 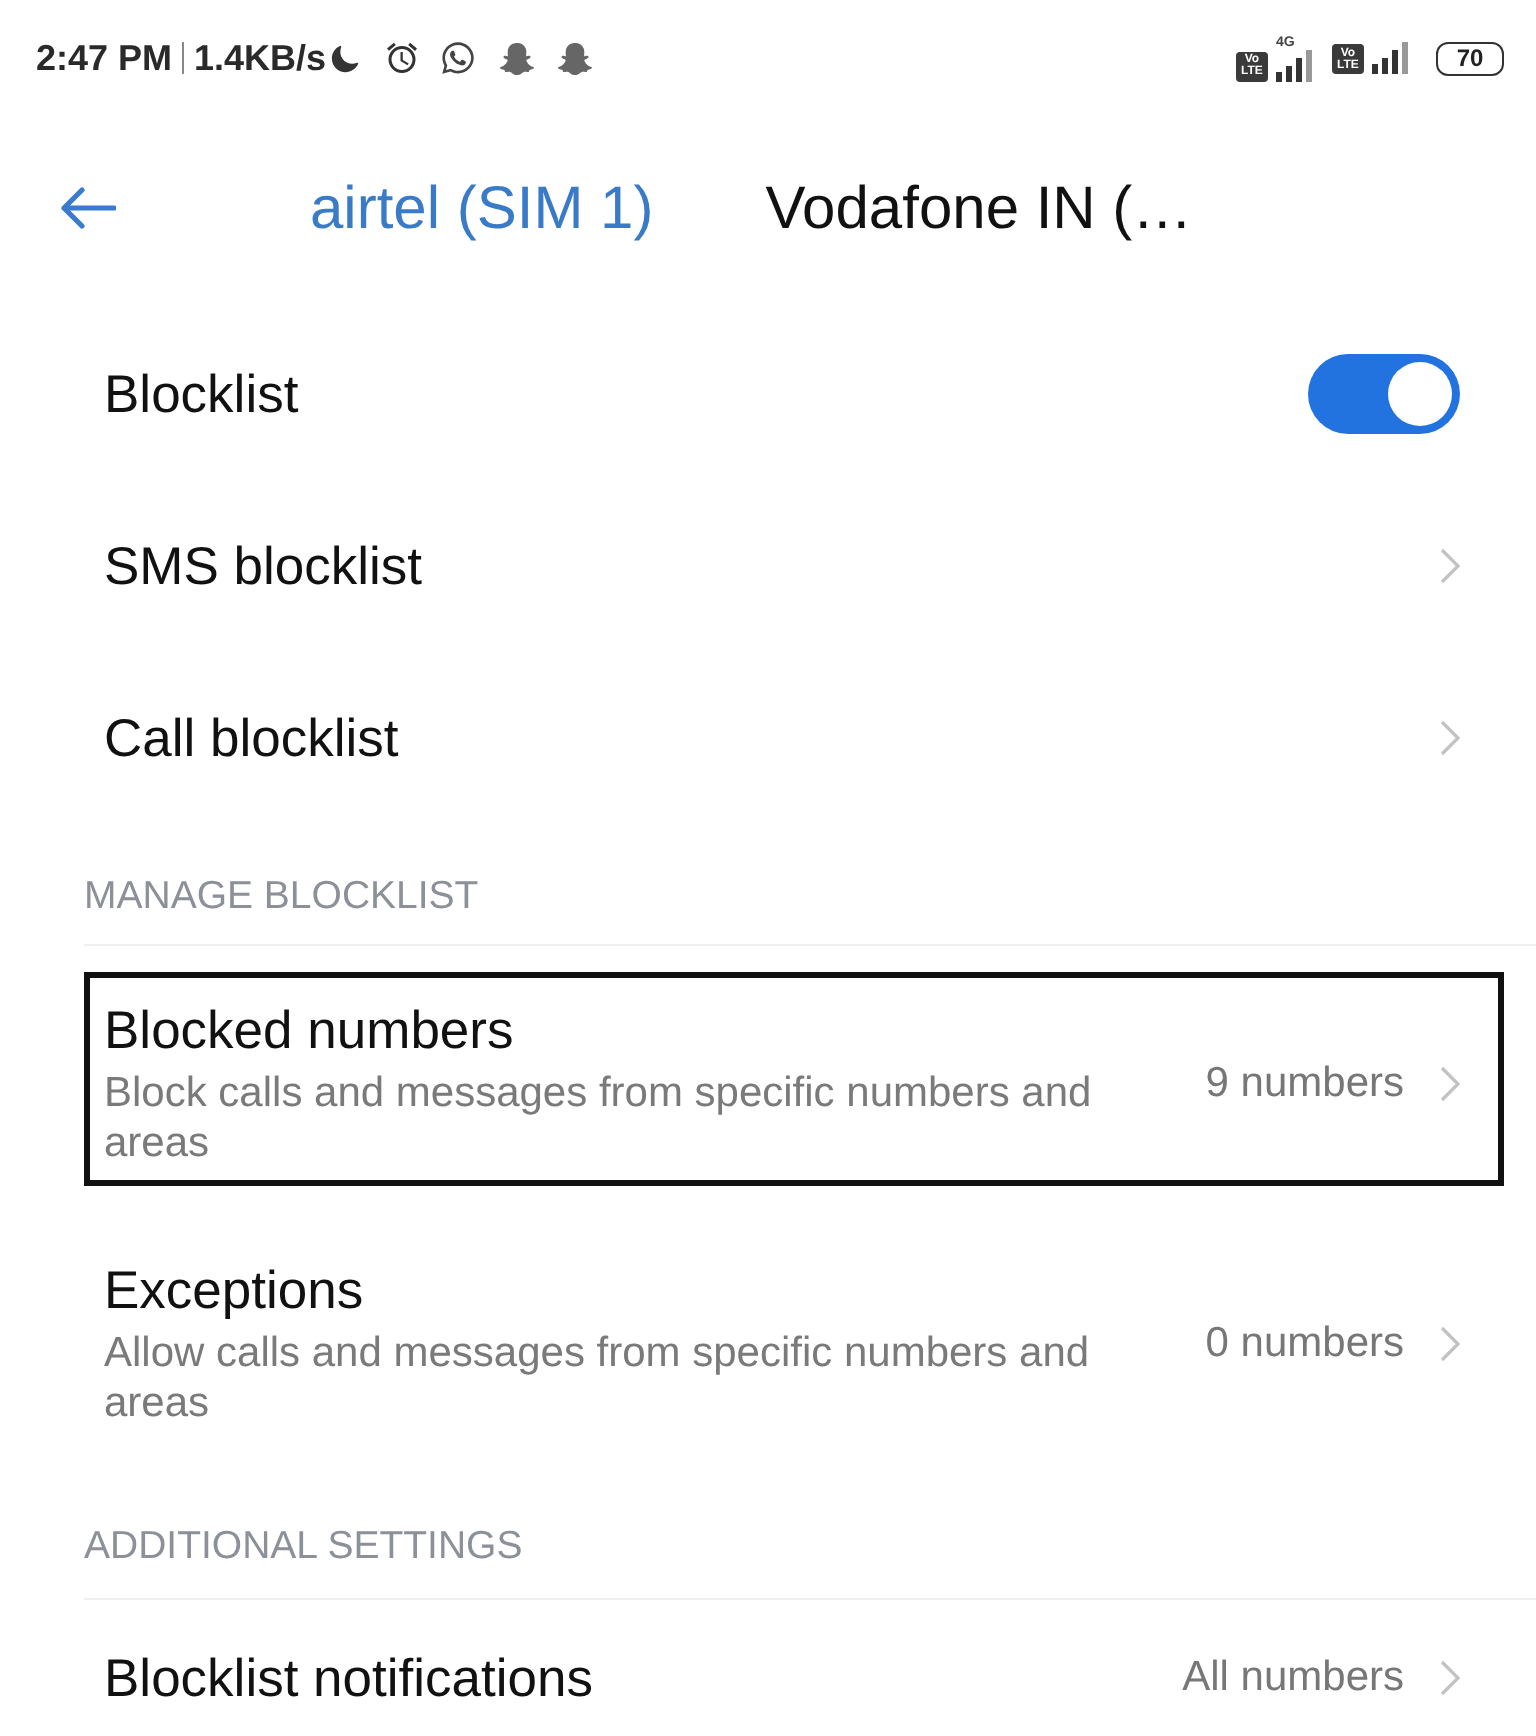 I want to click on toggle-switch, so click(x=1384, y=394).